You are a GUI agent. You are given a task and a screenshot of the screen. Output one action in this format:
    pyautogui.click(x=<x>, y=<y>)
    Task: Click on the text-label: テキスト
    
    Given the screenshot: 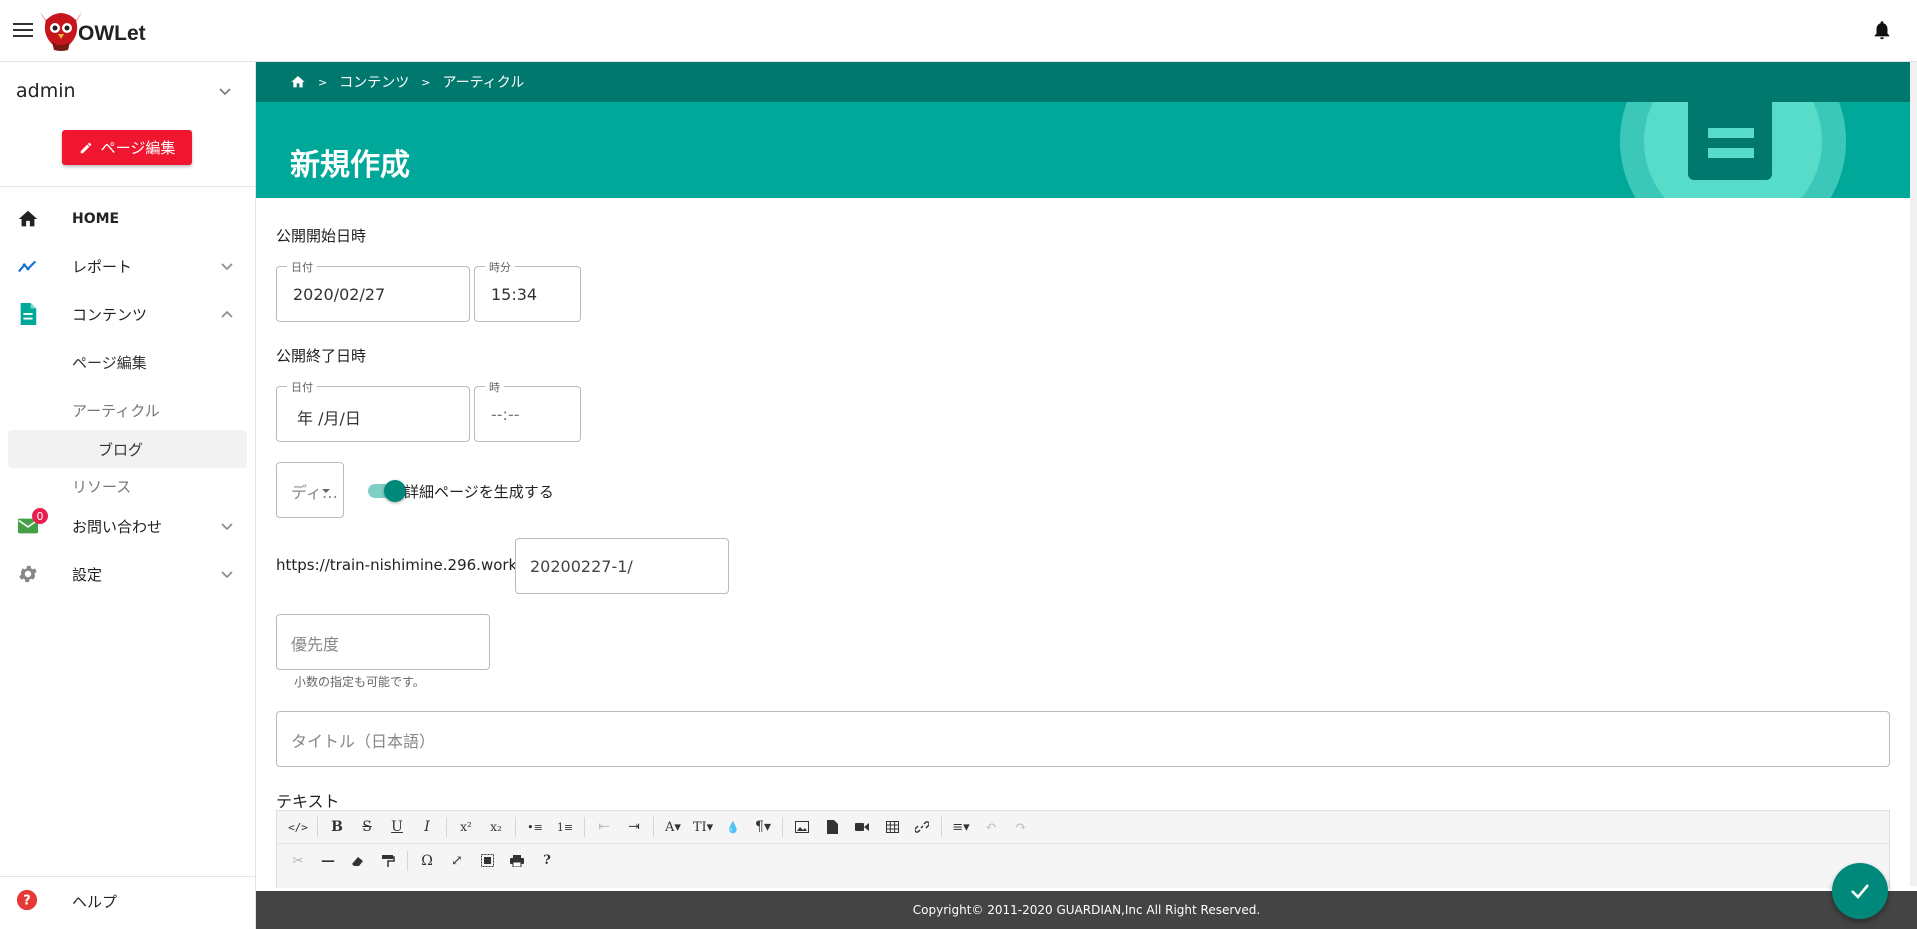 What is the action you would take?
    pyautogui.click(x=308, y=801)
    